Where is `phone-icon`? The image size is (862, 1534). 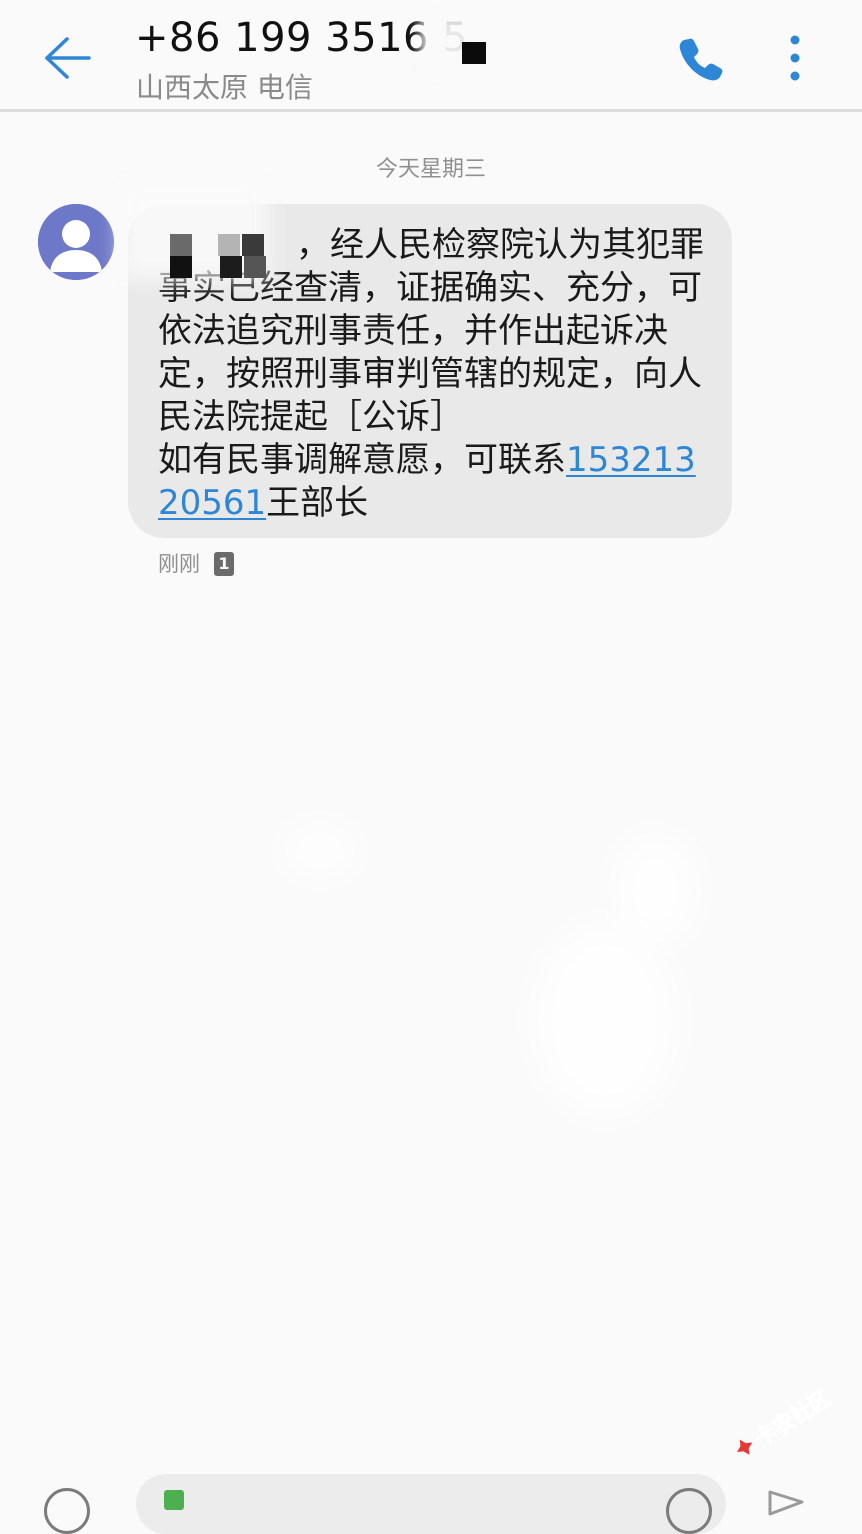
phone-icon is located at coordinates (701, 59).